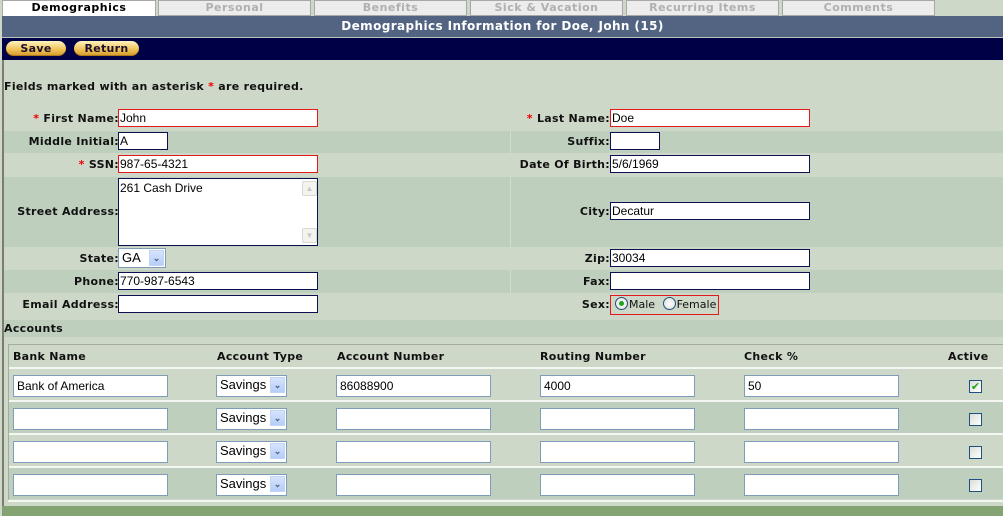 Image resolution: width=1003 pixels, height=516 pixels. Describe the element at coordinates (597, 258) in the screenshot. I see `zip-label: Zip:` at that location.